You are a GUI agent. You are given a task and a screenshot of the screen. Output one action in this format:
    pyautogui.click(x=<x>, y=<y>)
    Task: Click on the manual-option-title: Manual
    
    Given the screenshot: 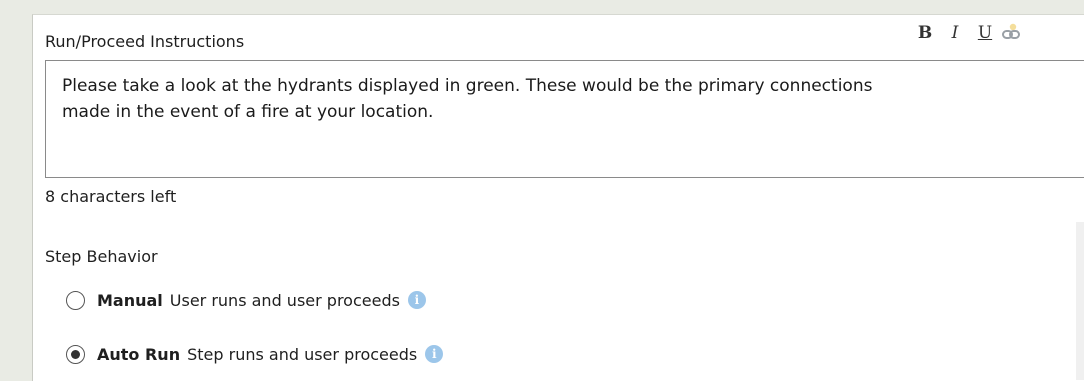 What is the action you would take?
    pyautogui.click(x=130, y=300)
    